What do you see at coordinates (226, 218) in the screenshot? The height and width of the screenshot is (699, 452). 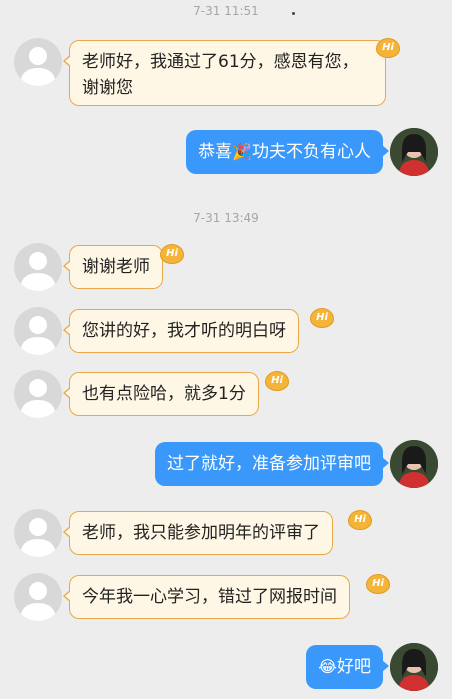 I see `timestamp: 7-31 13:49` at bounding box center [226, 218].